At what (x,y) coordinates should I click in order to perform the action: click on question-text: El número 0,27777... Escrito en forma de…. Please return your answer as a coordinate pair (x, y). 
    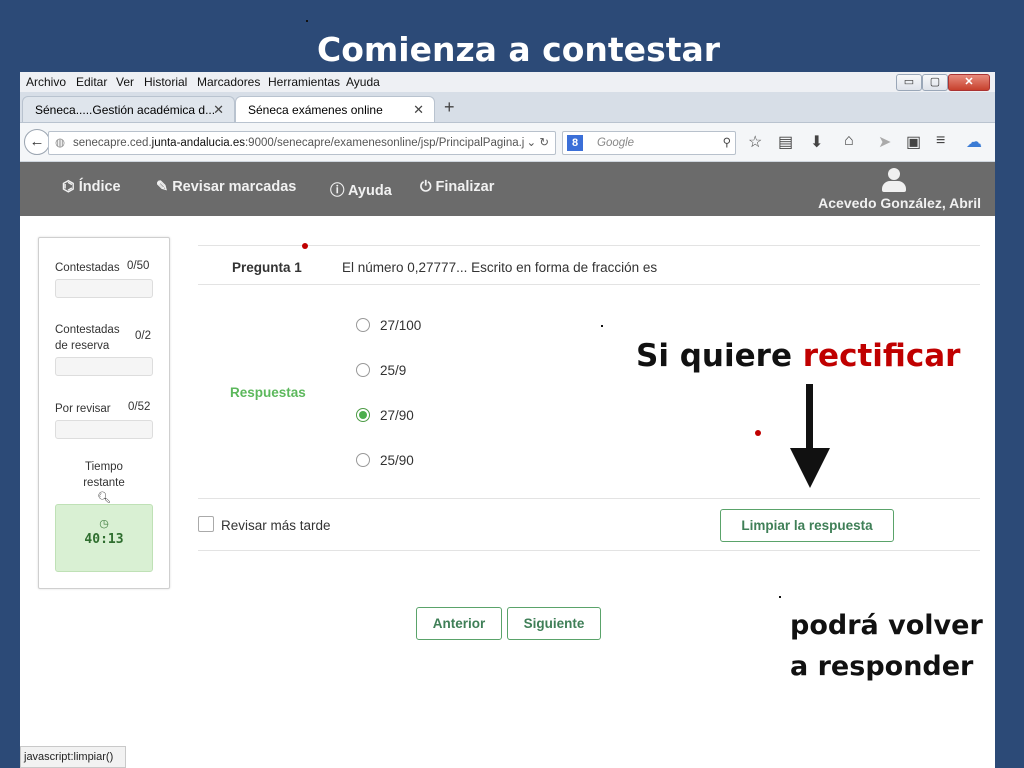
    Looking at the image, I should click on (500, 267).